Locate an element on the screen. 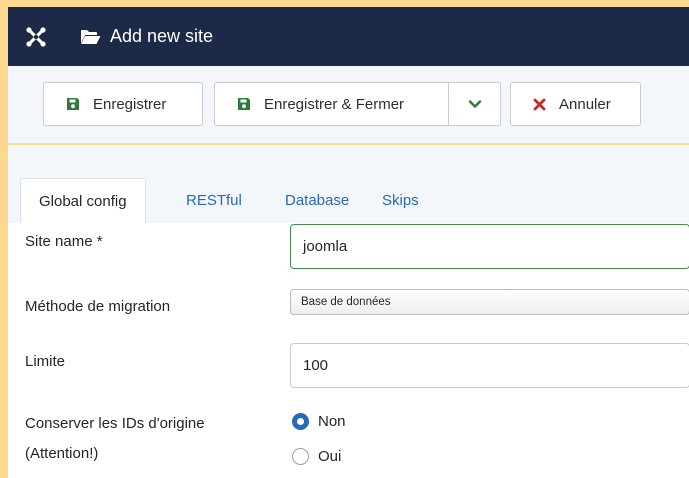  site-name-input: joomla is located at coordinates (489, 246).